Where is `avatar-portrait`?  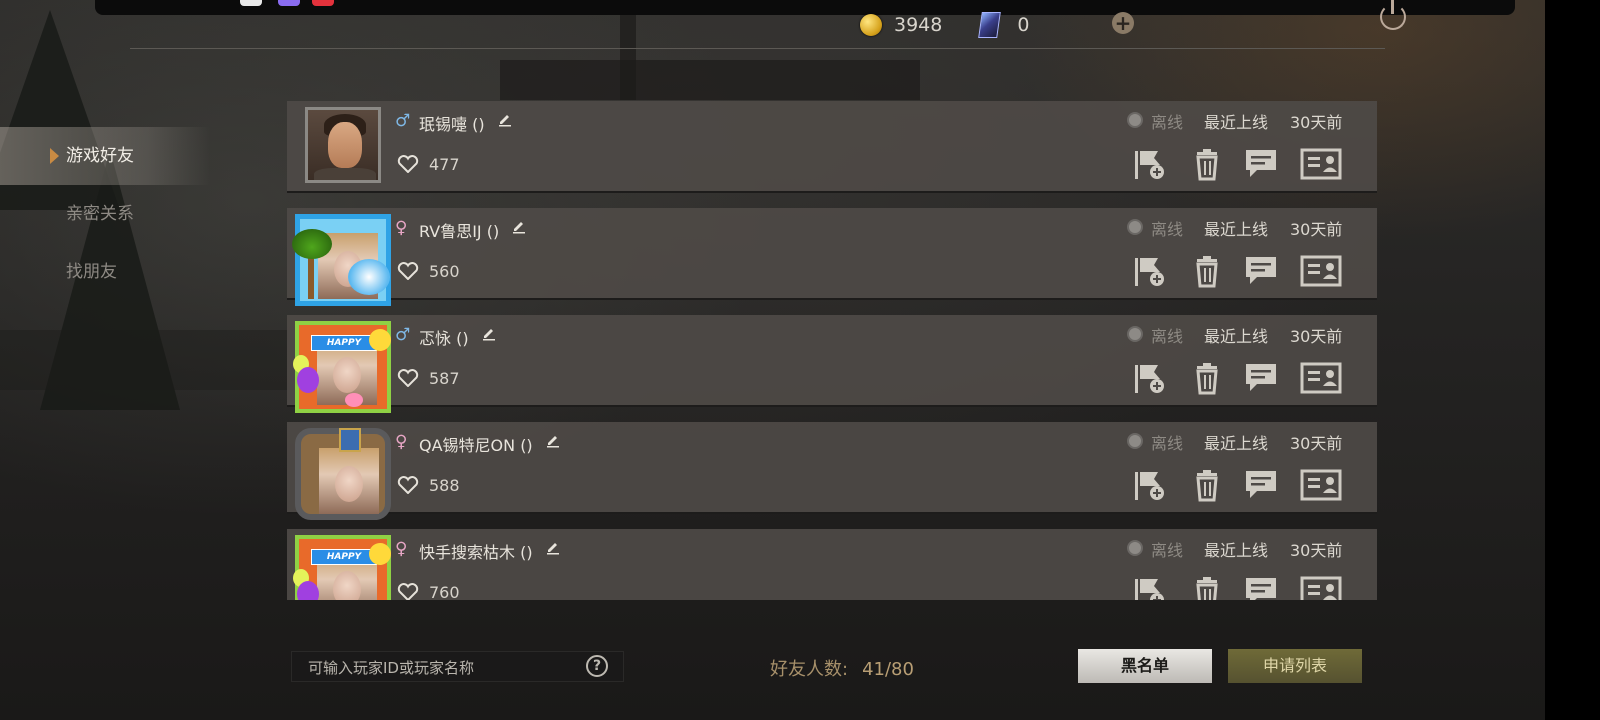 avatar-portrait is located at coordinates (343, 145).